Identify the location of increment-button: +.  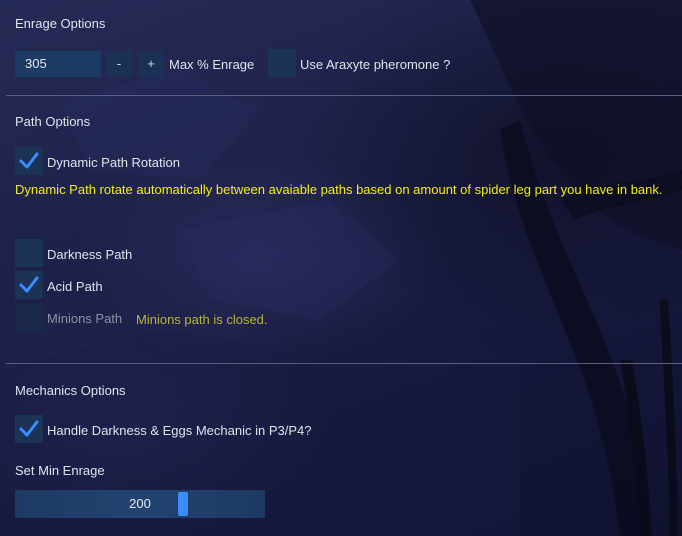
(151, 64).